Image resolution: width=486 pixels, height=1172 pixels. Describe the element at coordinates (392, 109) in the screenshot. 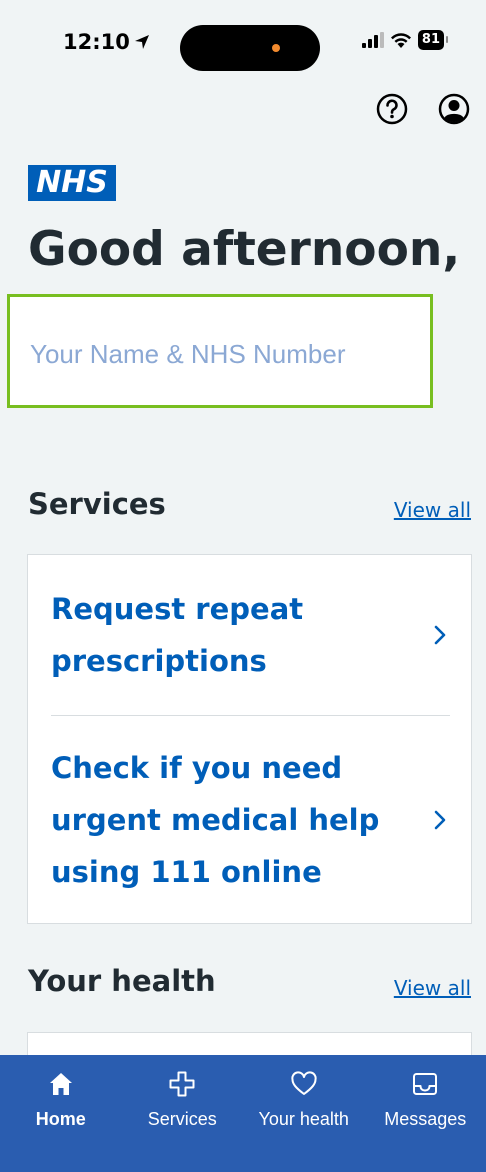

I see `help-icon` at that location.